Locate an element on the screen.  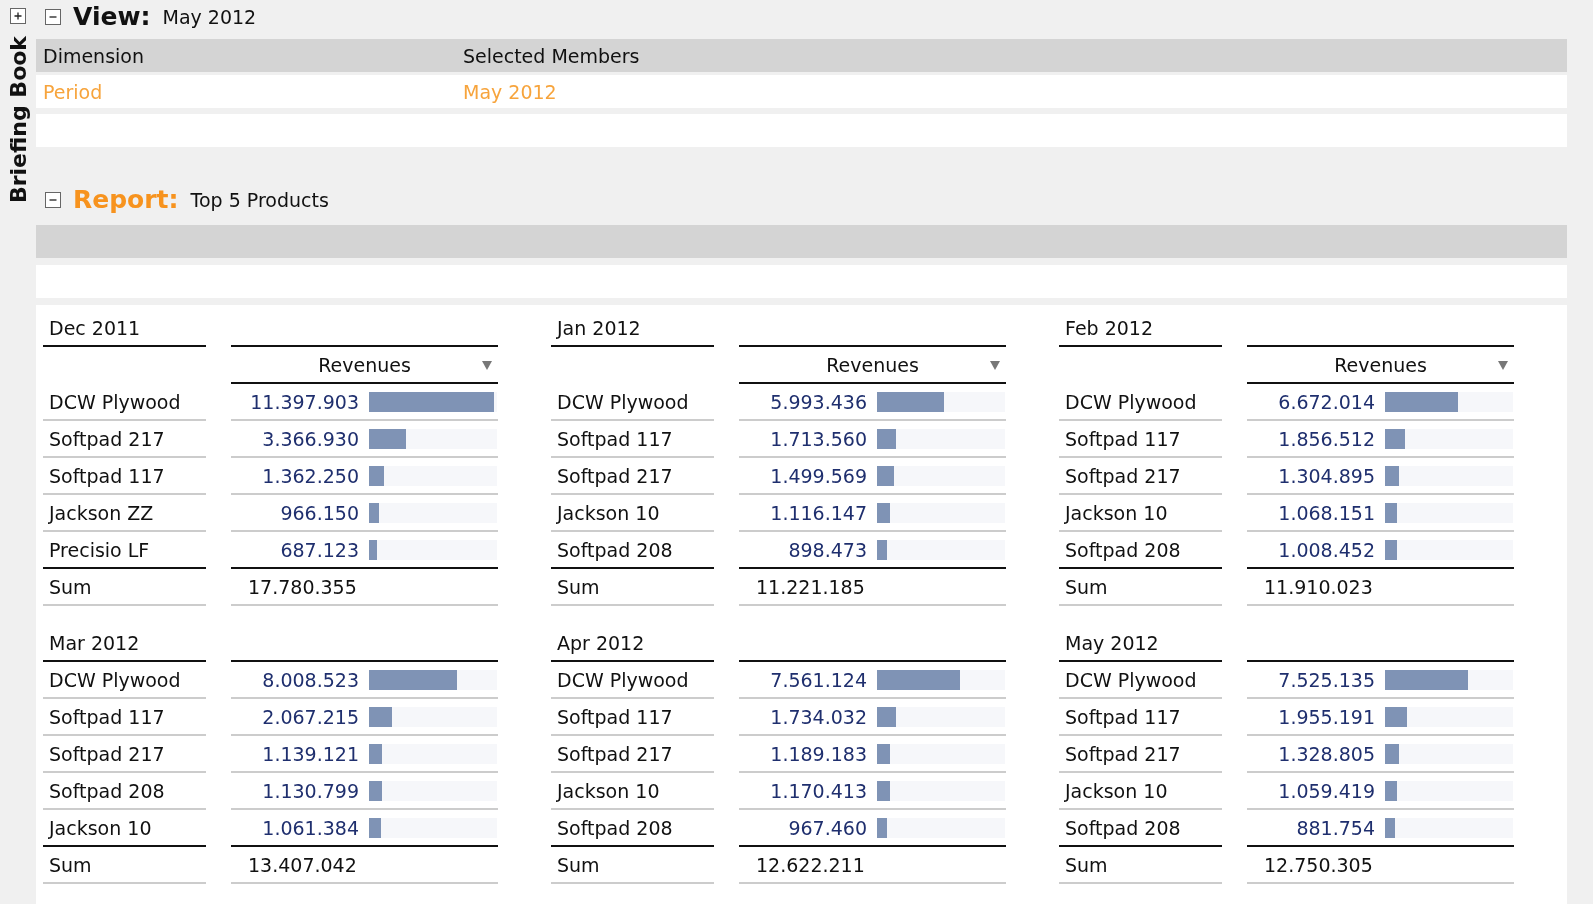
sum-value: 12.750.305 is located at coordinates (1318, 864).